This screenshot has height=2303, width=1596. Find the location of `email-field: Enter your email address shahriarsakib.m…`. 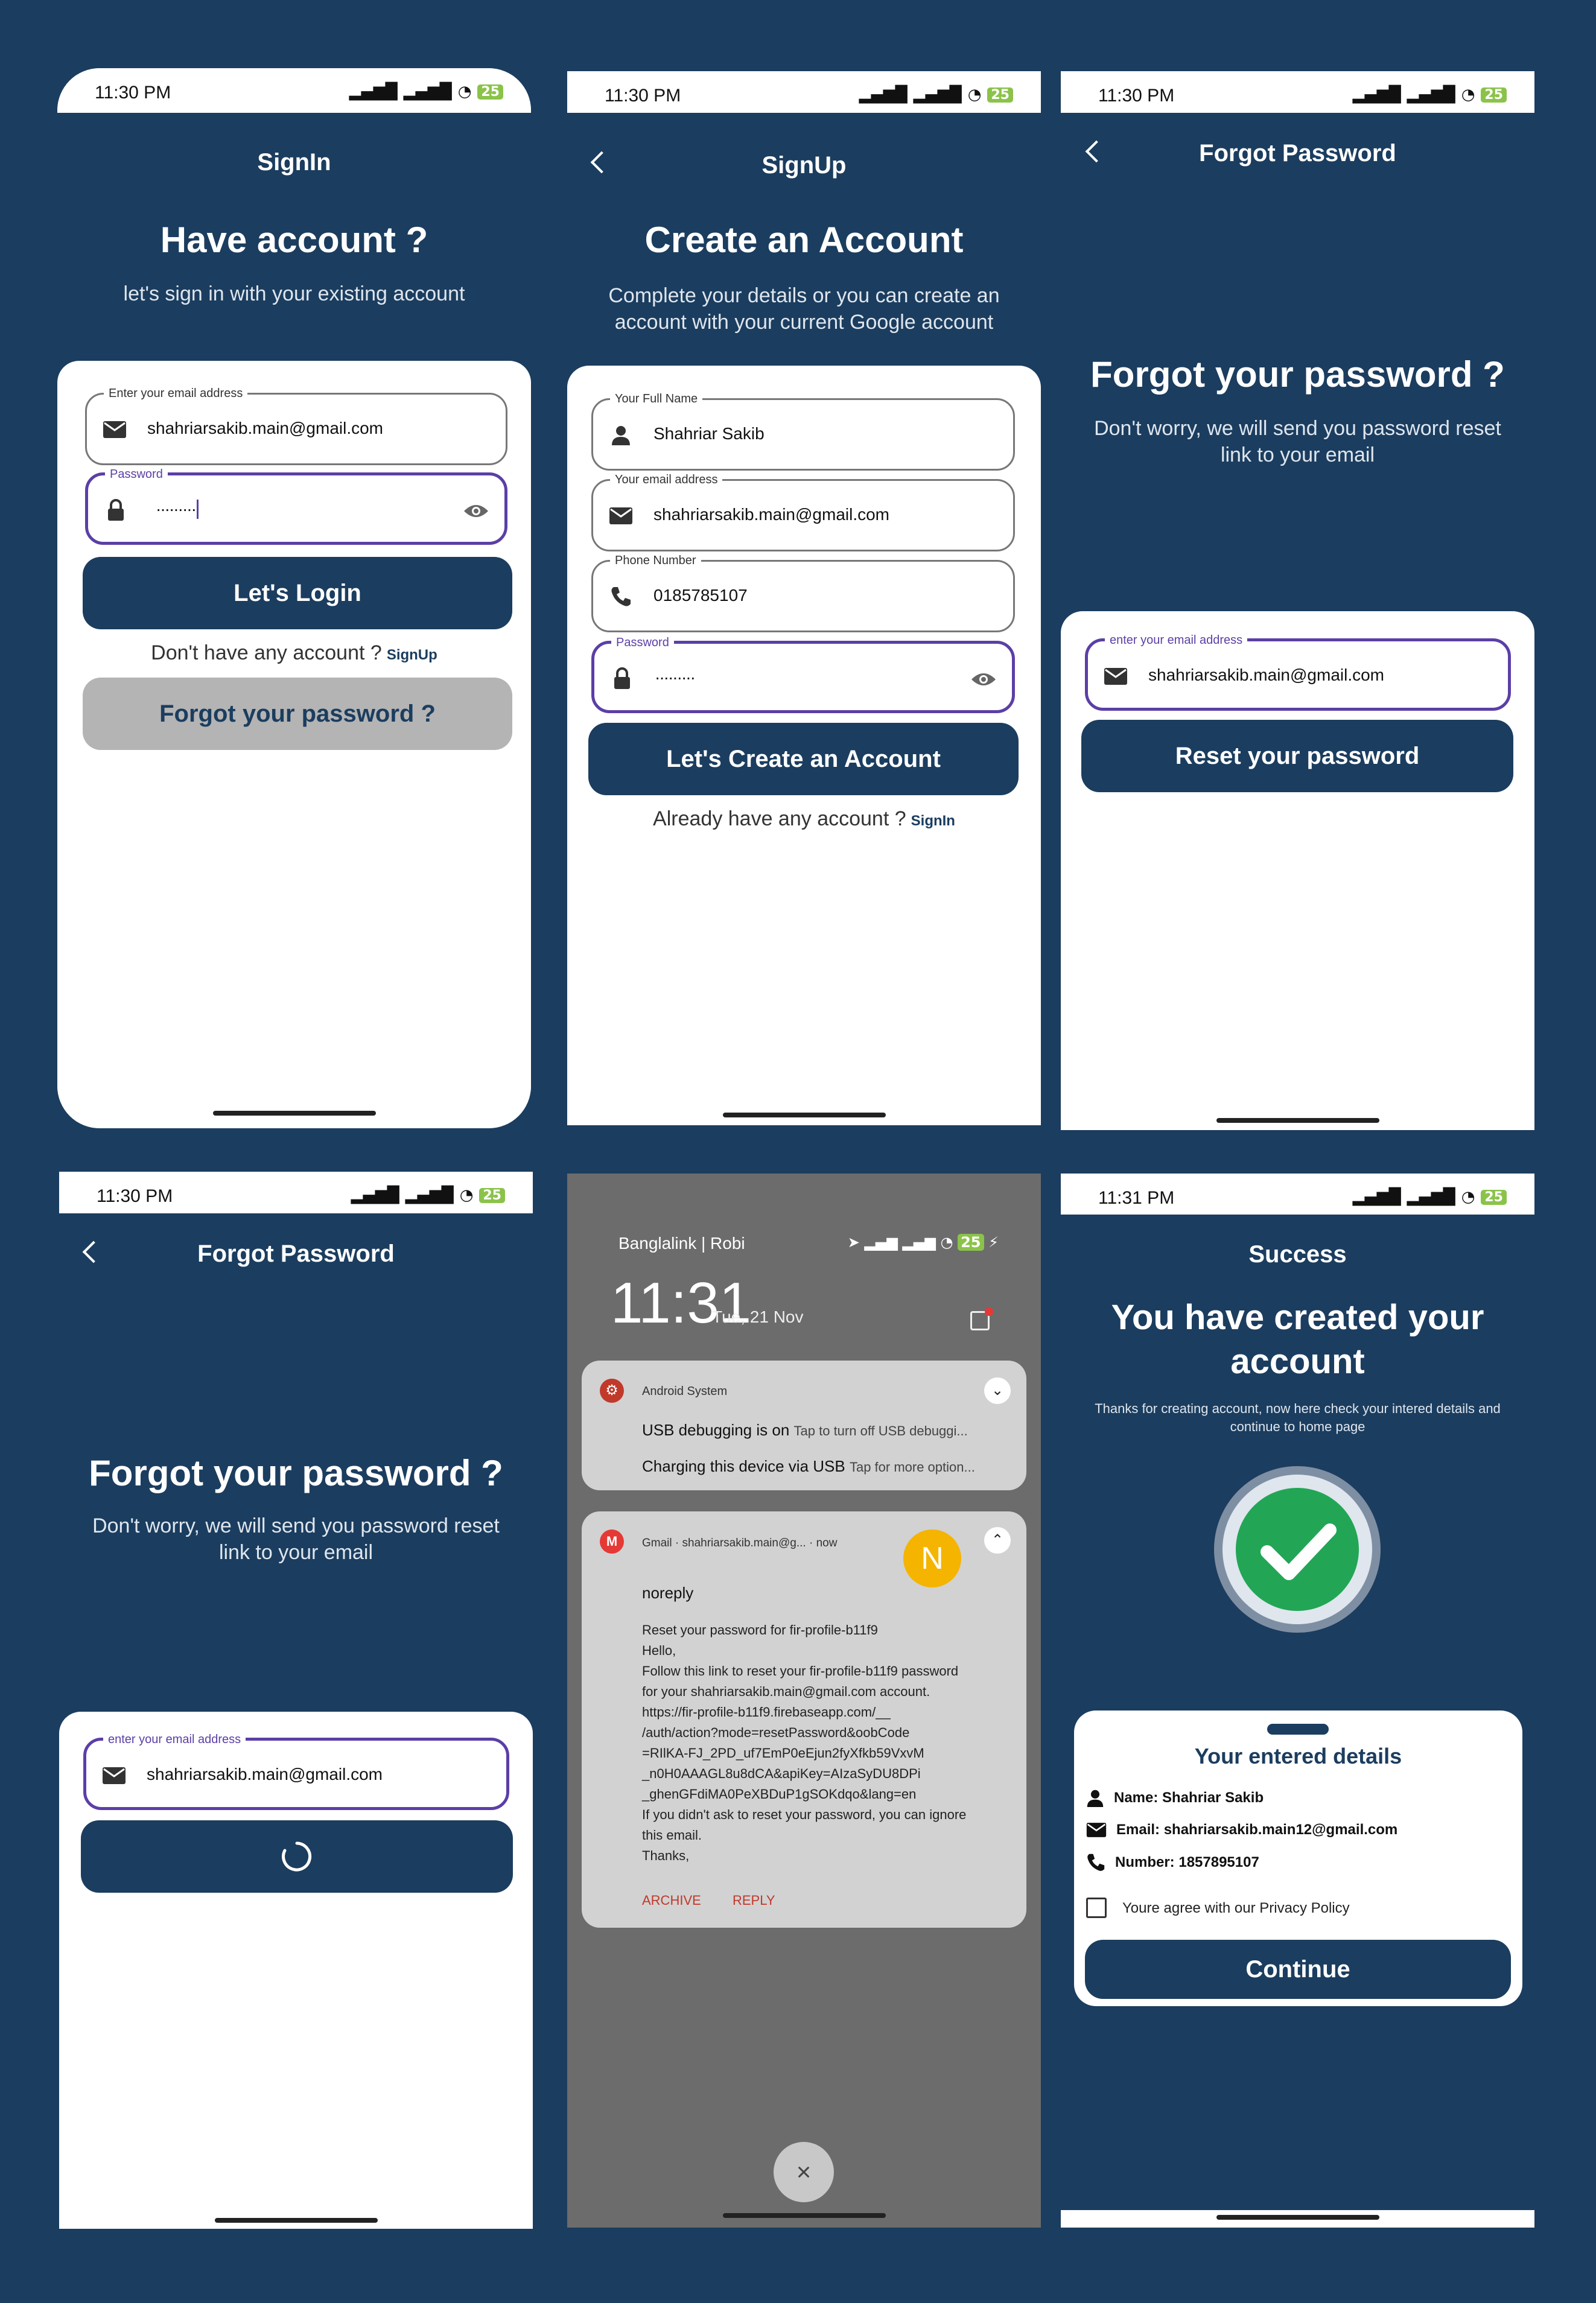

email-field: Enter your email address shahriarsakib.m… is located at coordinates (296, 425).